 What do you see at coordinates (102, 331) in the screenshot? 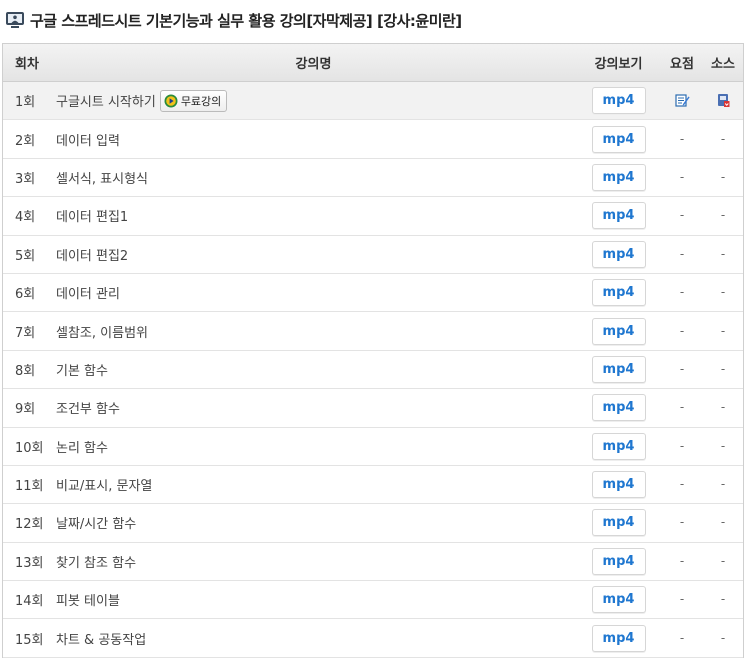
I see `lecture-title: 셀참조, 이름범위` at bounding box center [102, 331].